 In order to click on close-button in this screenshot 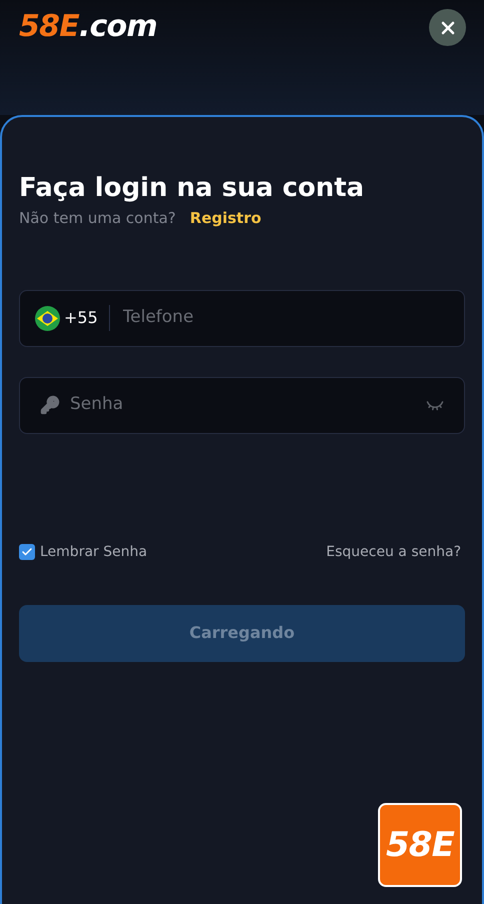, I will do `click(447, 27)`.